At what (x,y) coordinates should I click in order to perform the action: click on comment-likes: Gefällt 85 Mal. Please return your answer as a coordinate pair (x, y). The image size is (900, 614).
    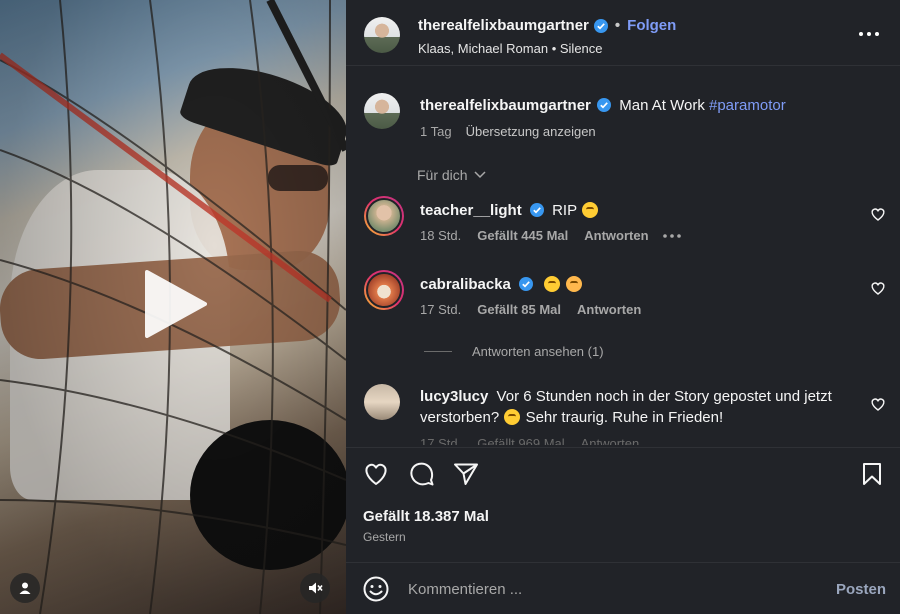
    Looking at the image, I should click on (519, 309).